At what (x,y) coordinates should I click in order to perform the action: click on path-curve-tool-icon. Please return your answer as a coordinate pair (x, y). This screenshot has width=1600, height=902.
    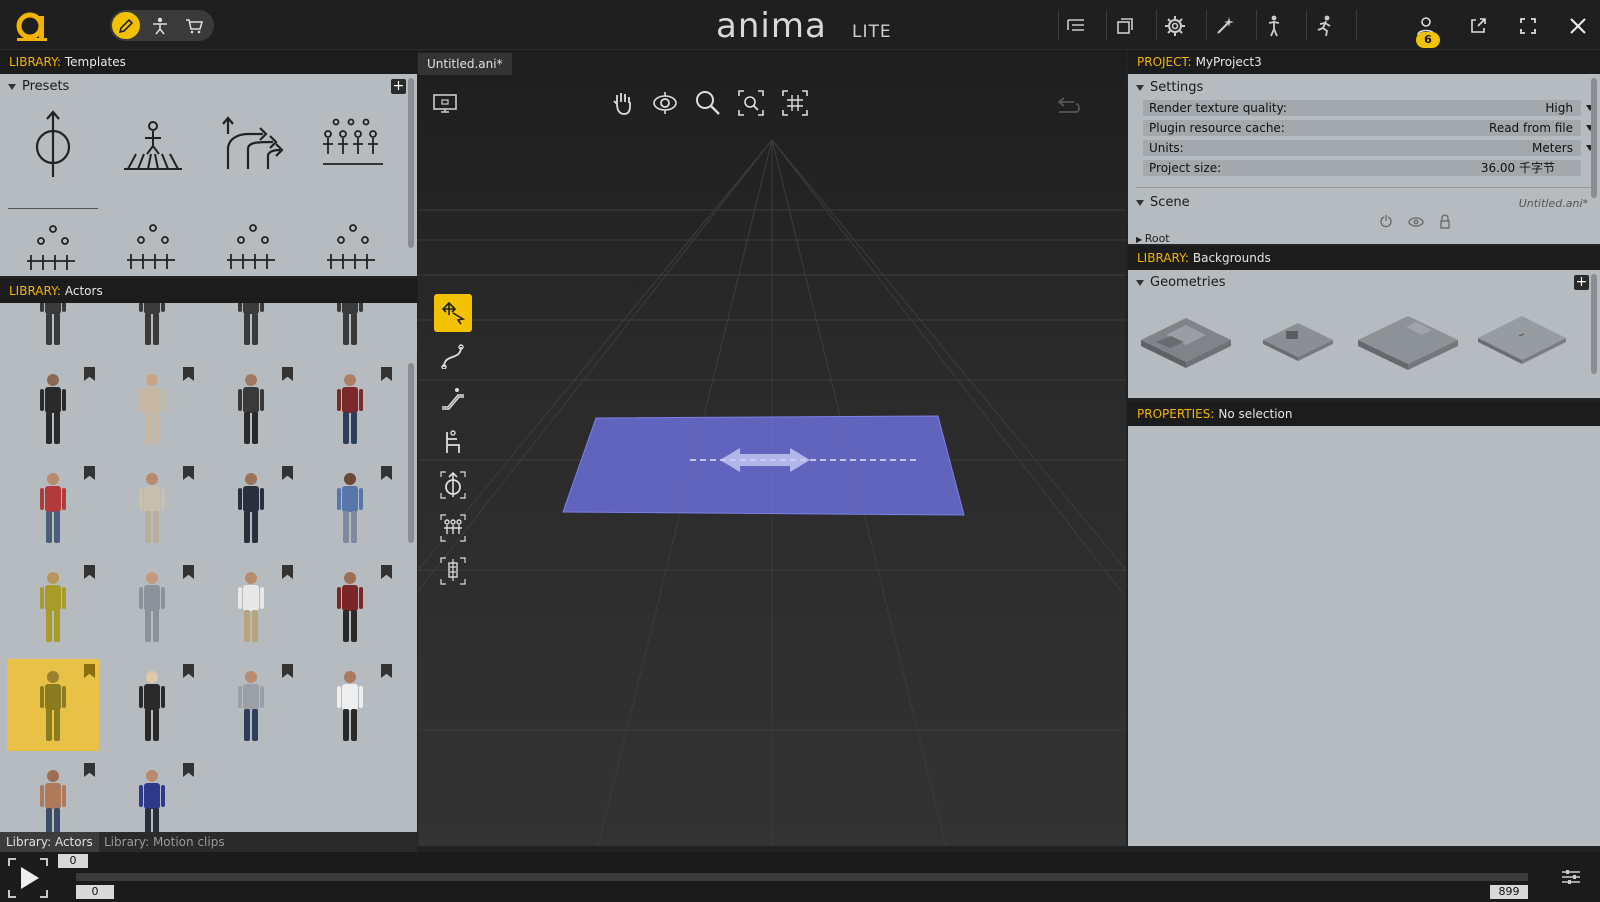
    Looking at the image, I should click on (453, 356).